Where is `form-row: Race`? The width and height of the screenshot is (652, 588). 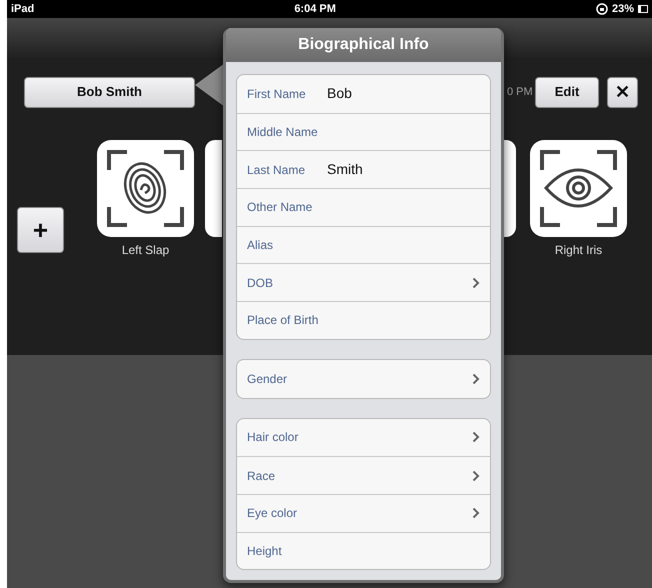
form-row: Race is located at coordinates (363, 475).